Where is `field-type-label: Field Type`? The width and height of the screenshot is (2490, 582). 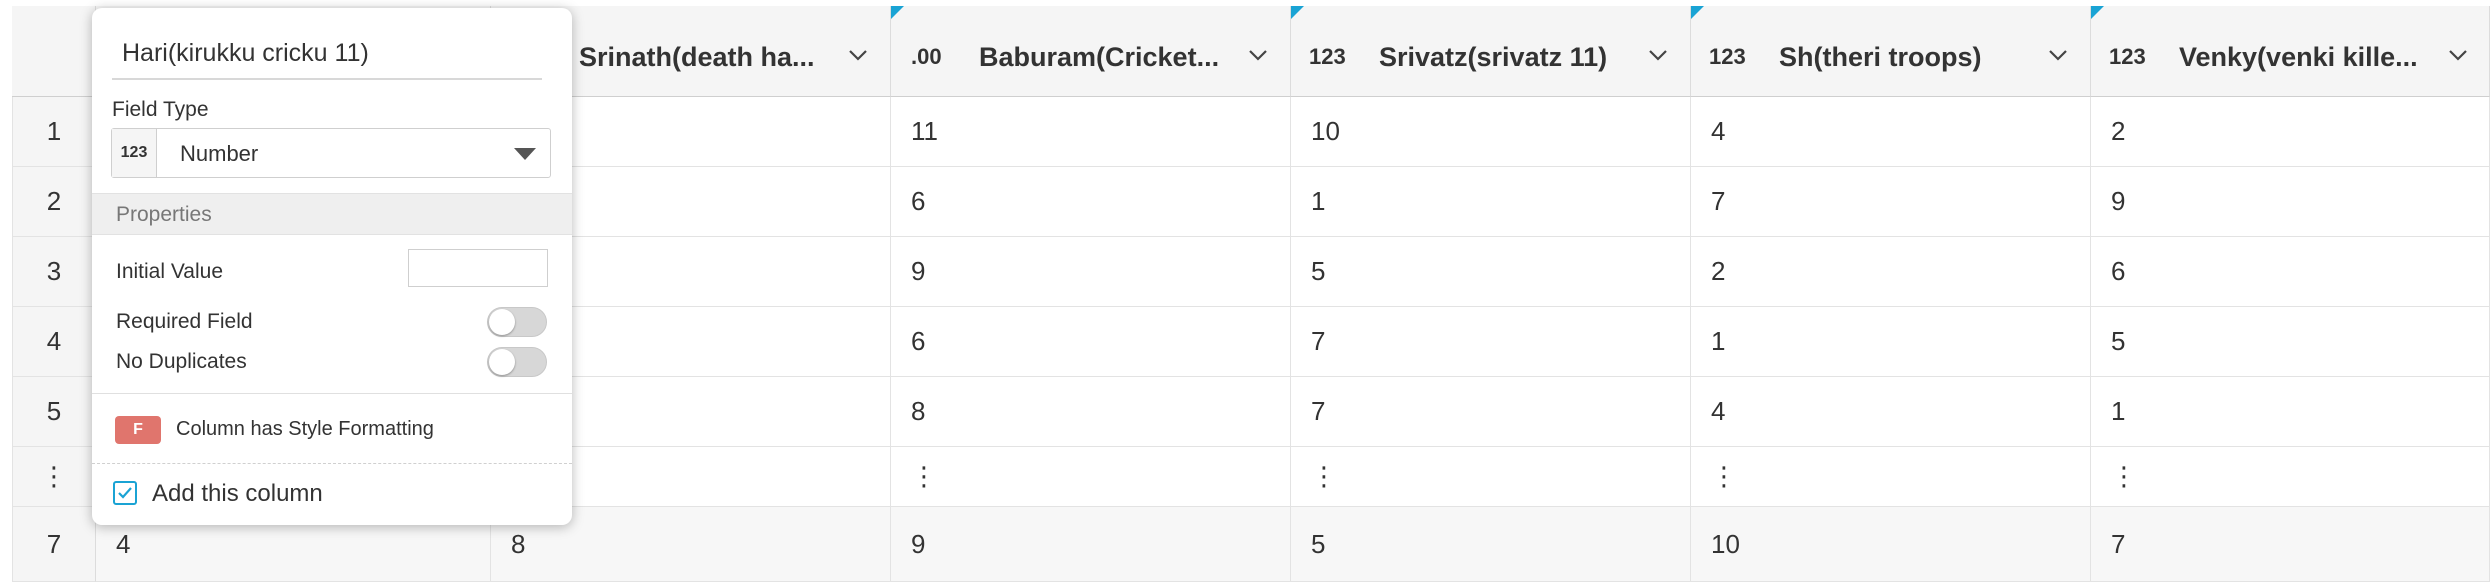
field-type-label: Field Type is located at coordinates (160, 109).